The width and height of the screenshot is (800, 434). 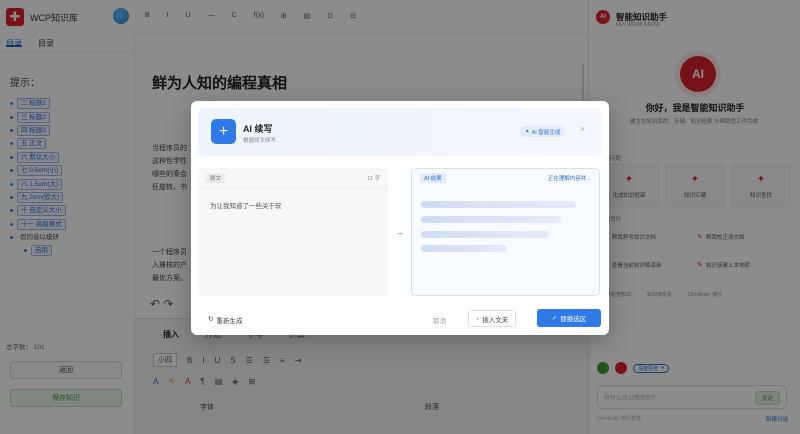 I want to click on plus-icon: +, so click(x=223, y=131).